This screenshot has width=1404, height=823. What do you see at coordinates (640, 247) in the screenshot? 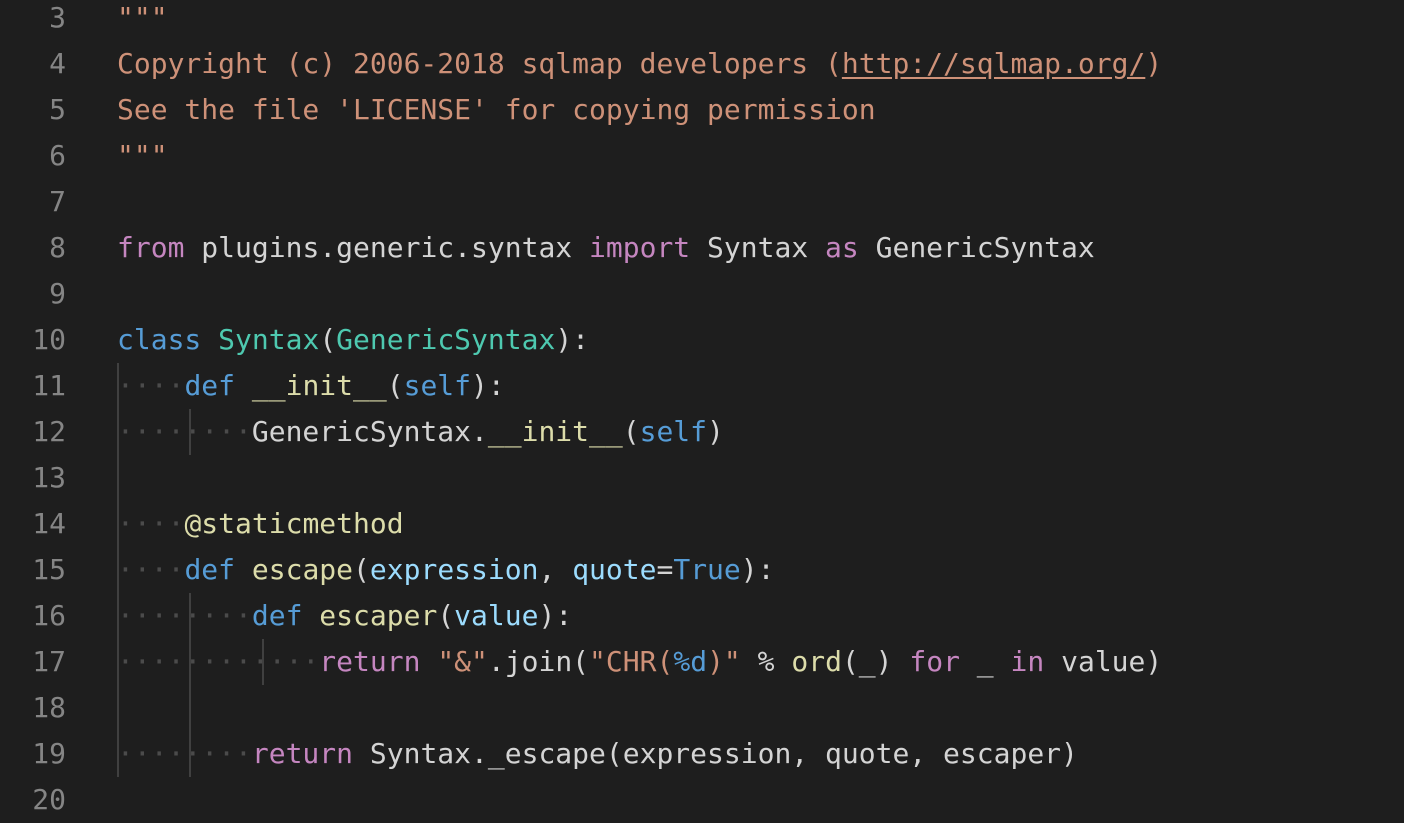
I see `code-token: import` at bounding box center [640, 247].